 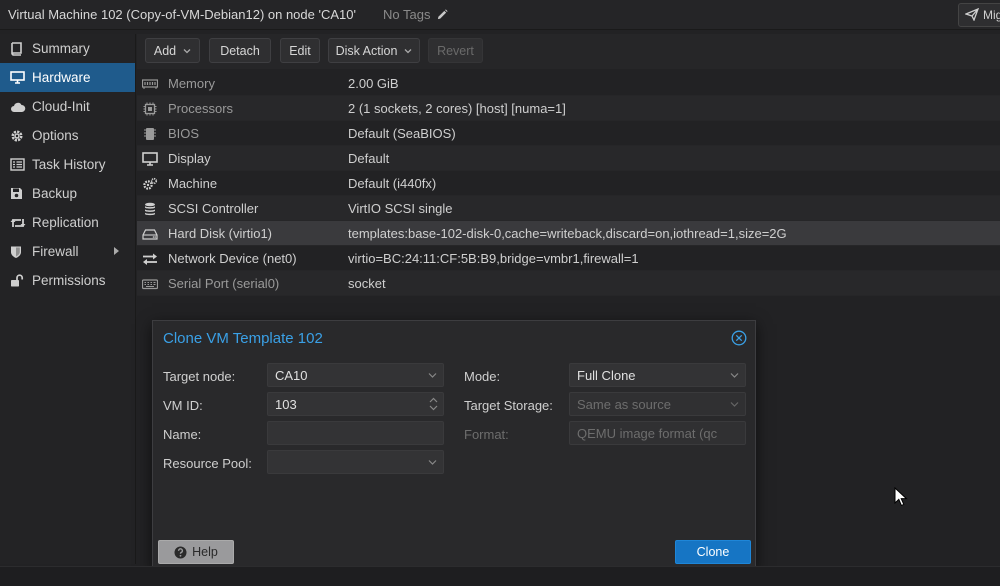 I want to click on sidebar-item-options: Options, so click(x=67, y=135).